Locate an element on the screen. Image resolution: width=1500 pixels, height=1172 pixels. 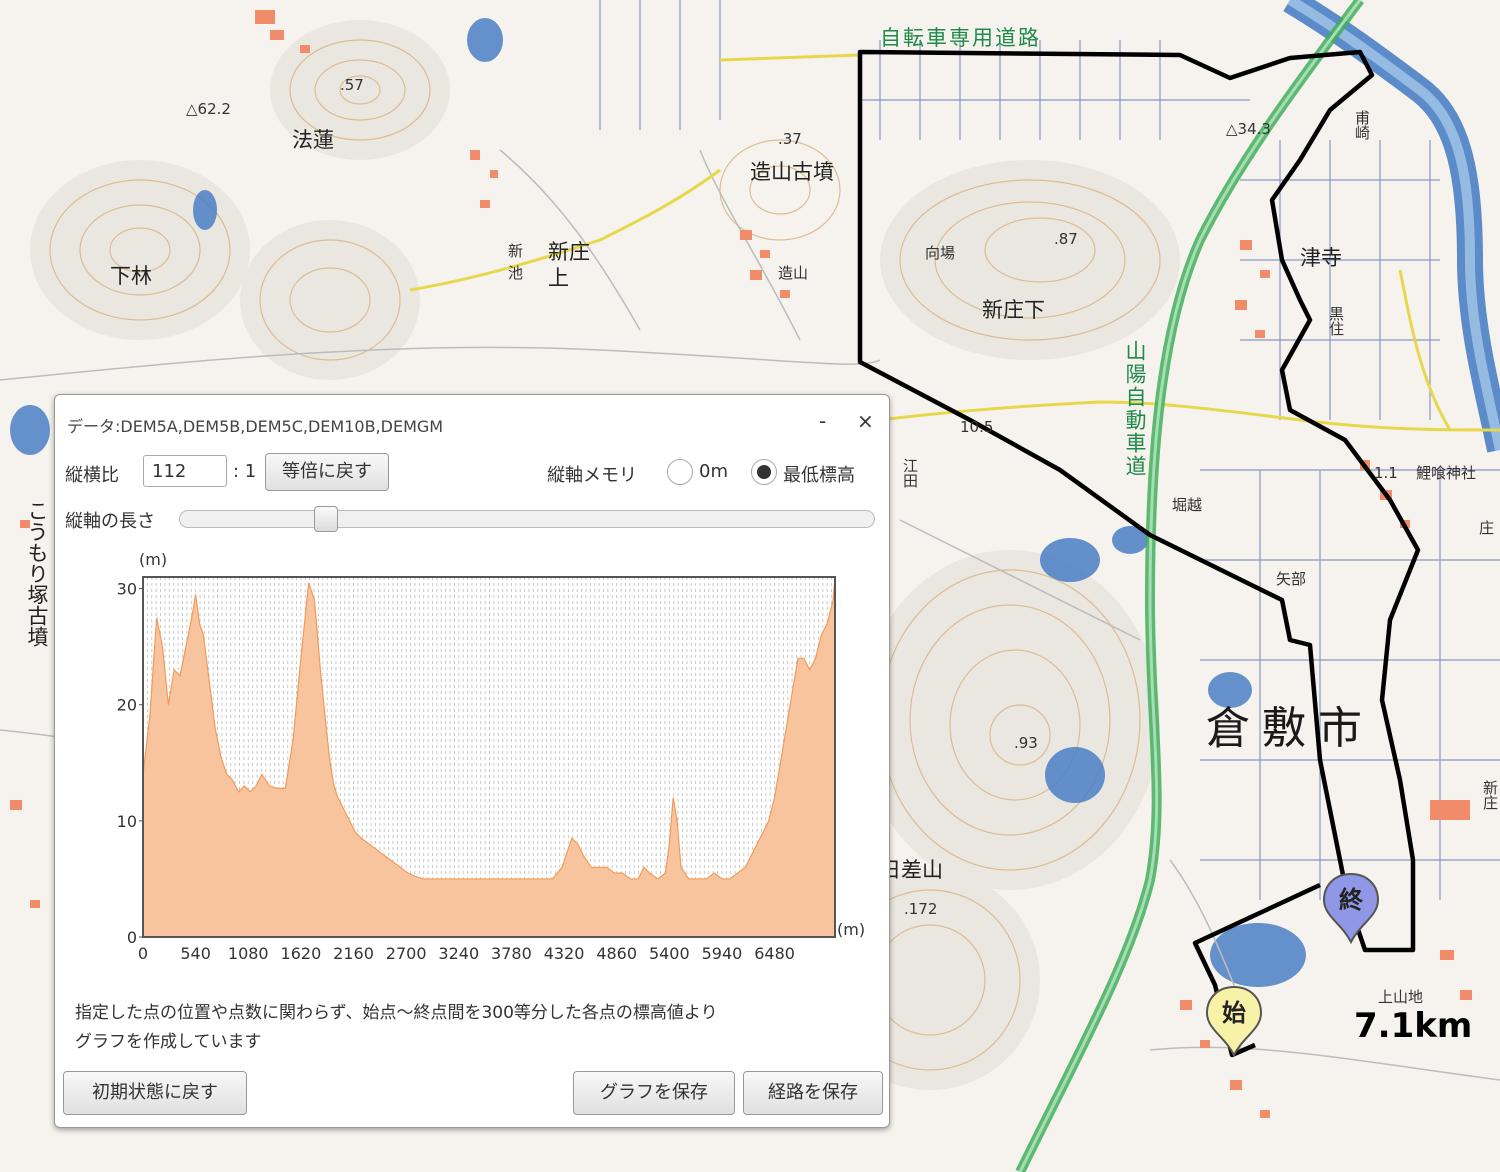
x-tick-label: 540 is located at coordinates (195, 953).